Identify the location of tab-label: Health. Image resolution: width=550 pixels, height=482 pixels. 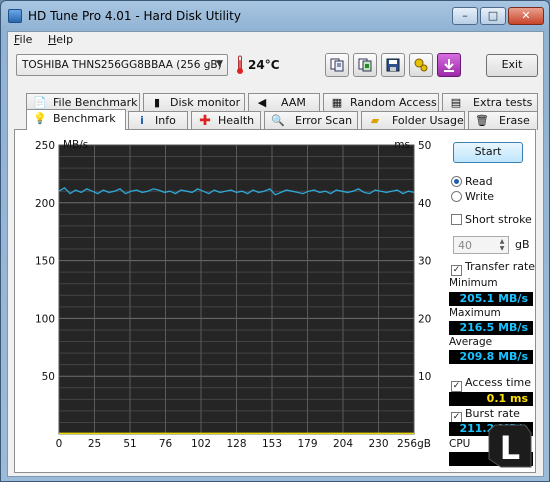
(236, 120).